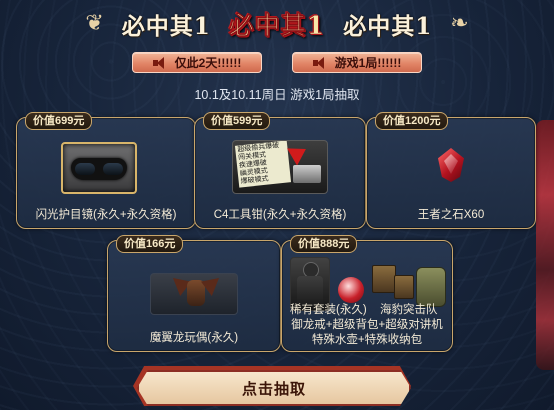 The image size is (554, 410). Describe the element at coordinates (388, 26) in the screenshot. I see `title-right: 必中其1` at that location.